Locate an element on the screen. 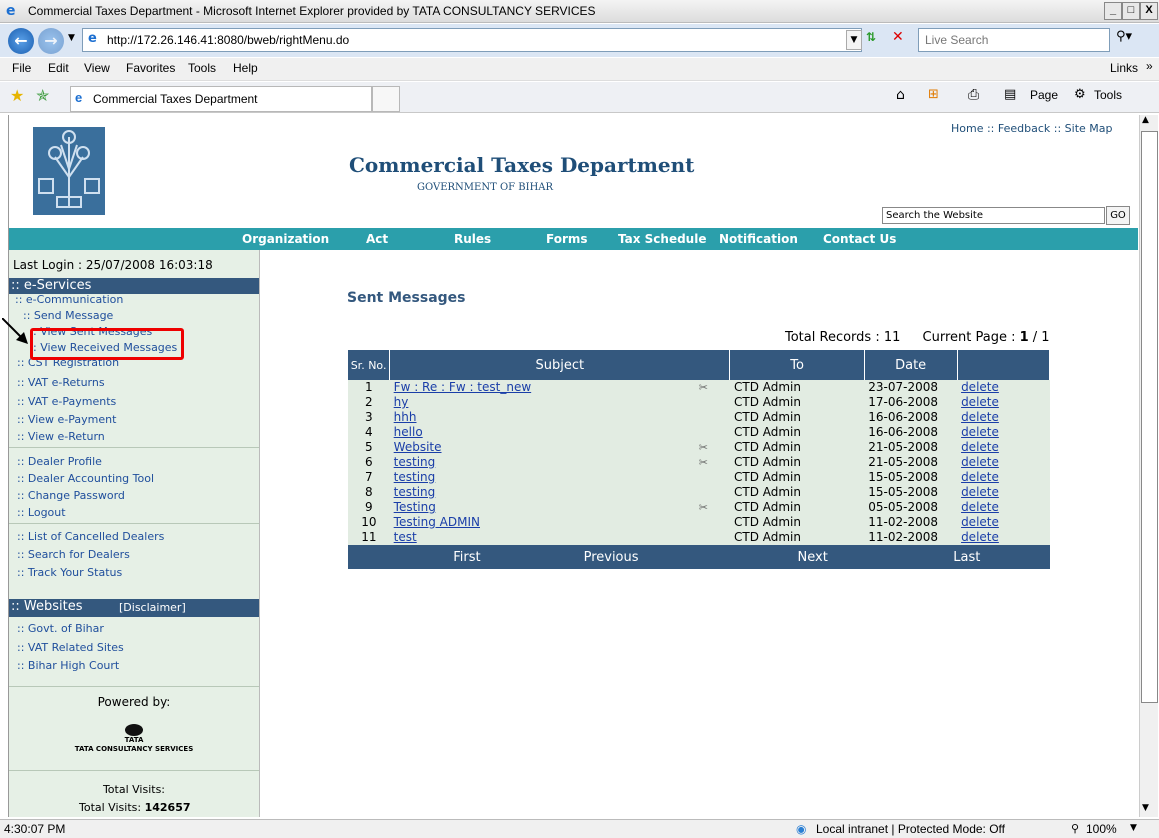 The height and width of the screenshot is (838, 1159). pager-last: Last is located at coordinates (967, 557).